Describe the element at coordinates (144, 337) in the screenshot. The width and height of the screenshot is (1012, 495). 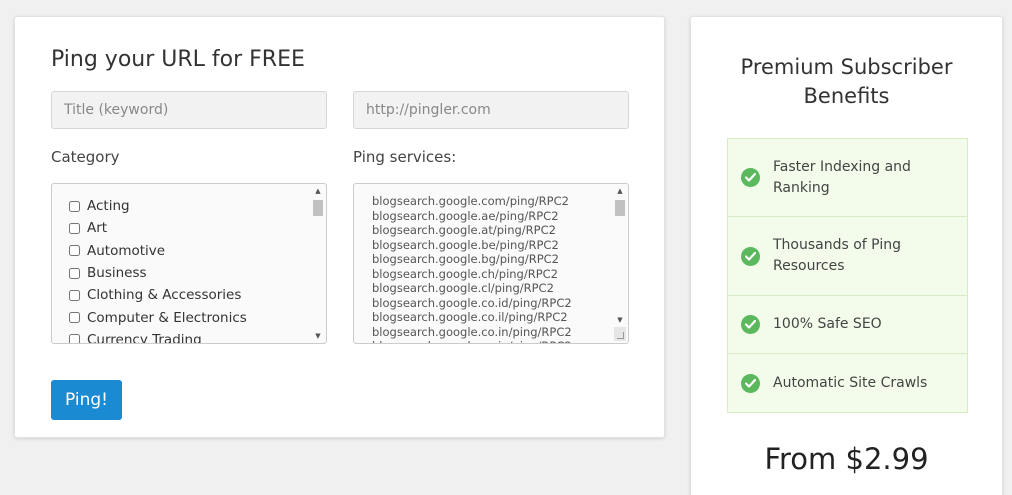
I see `category-label: Currency Trading` at that location.